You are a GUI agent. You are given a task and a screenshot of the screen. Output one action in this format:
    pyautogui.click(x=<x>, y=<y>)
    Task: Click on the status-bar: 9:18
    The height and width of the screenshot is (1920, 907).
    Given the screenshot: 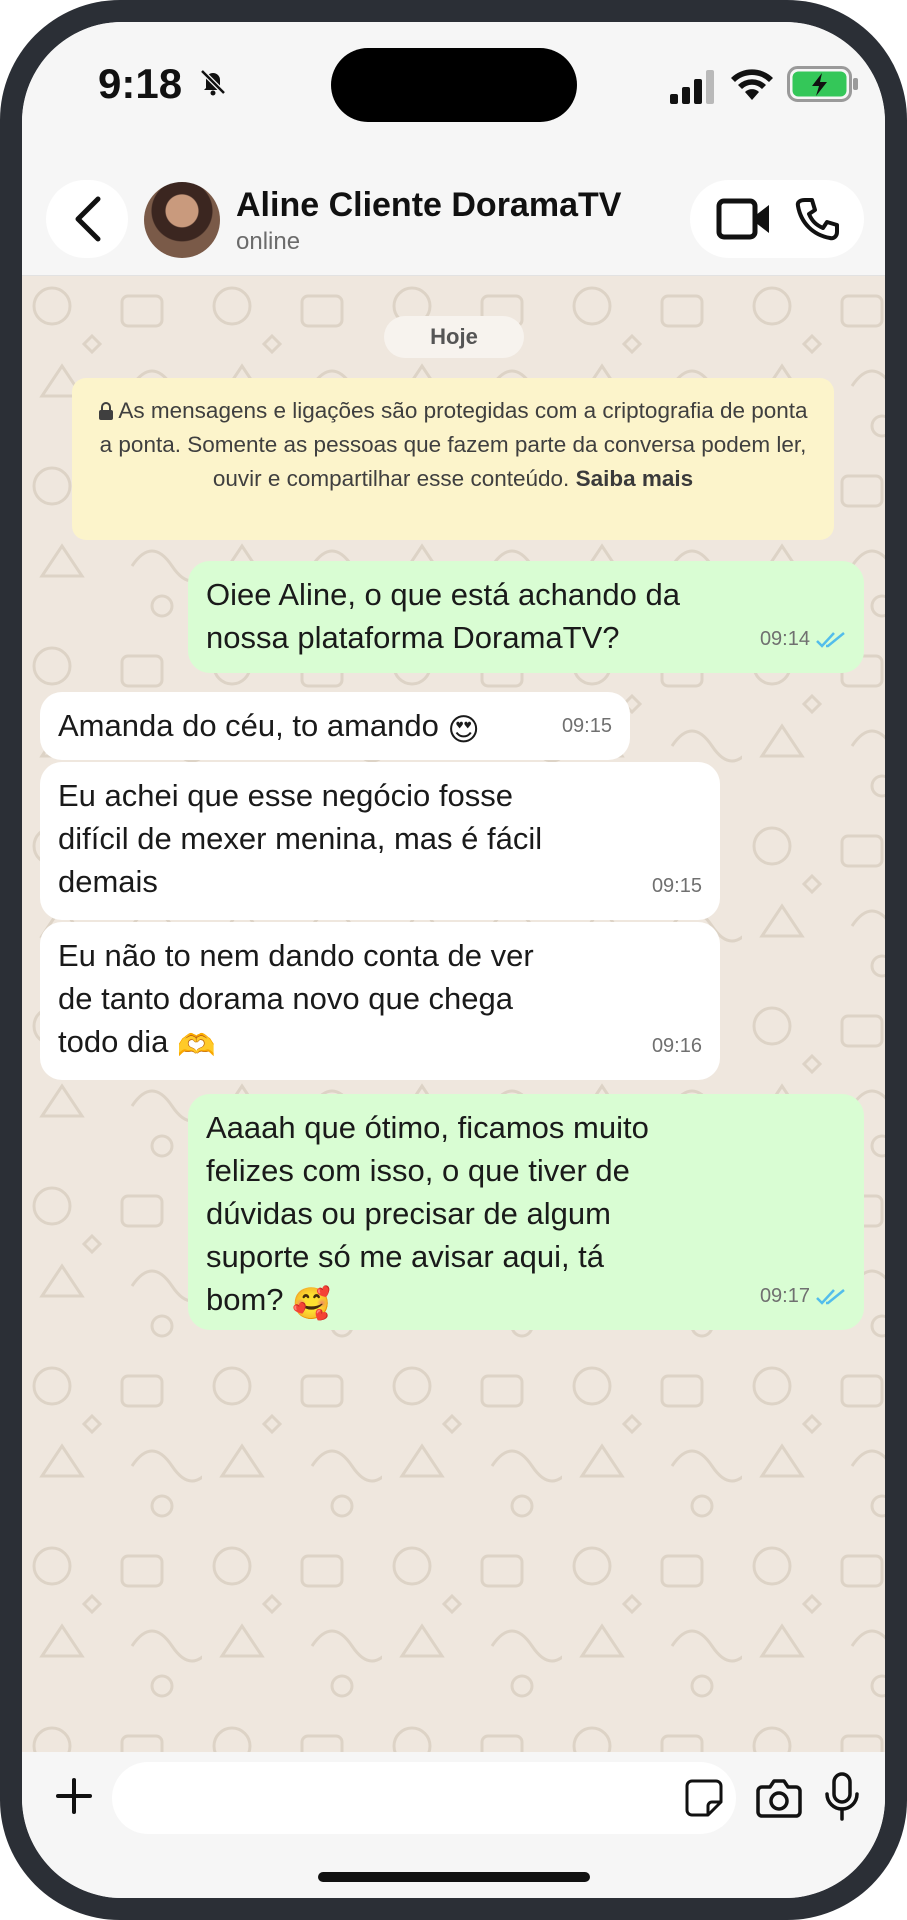 What is the action you would take?
    pyautogui.click(x=453, y=92)
    